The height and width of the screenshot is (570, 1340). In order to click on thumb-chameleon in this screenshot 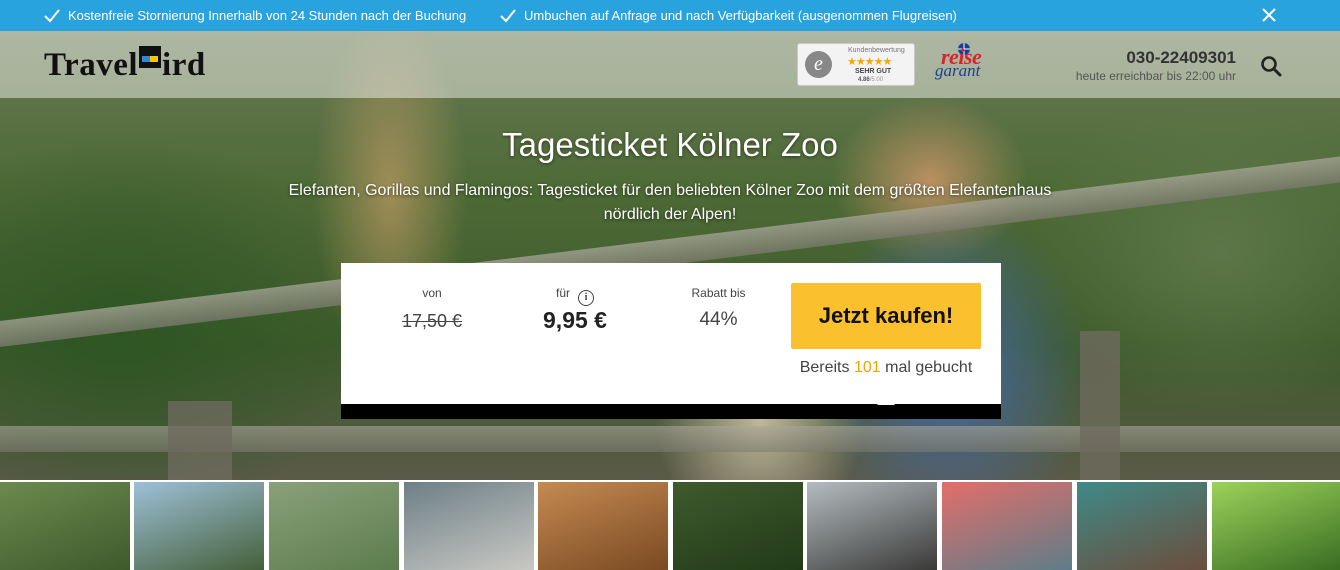, I will do `click(1276, 526)`.